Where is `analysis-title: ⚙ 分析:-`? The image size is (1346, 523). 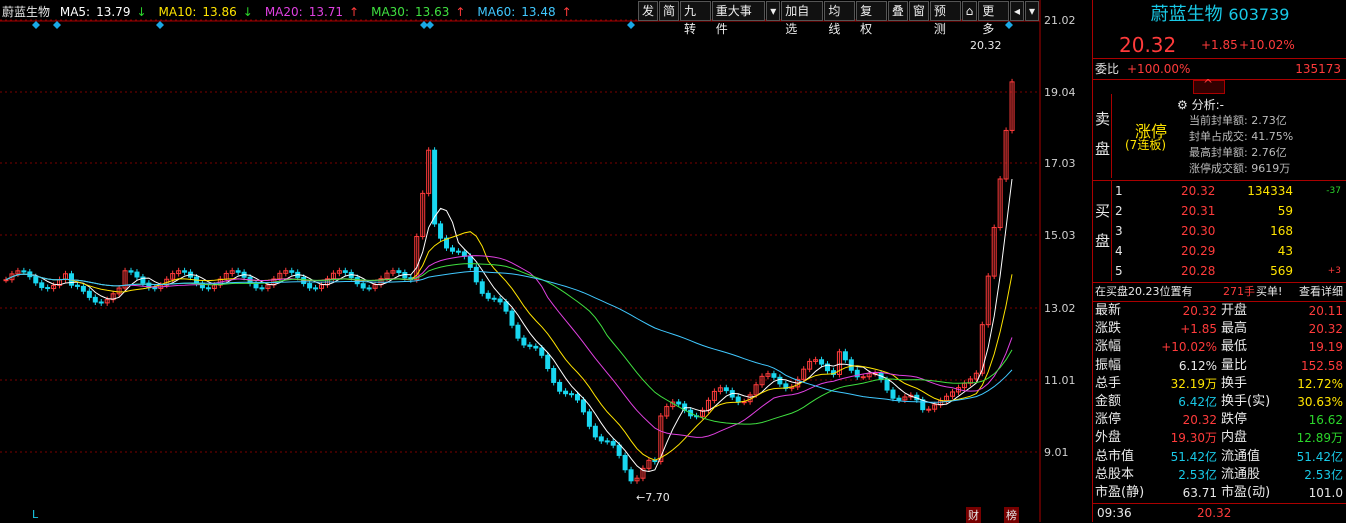
analysis-title: ⚙ 分析:- is located at coordinates (1200, 105).